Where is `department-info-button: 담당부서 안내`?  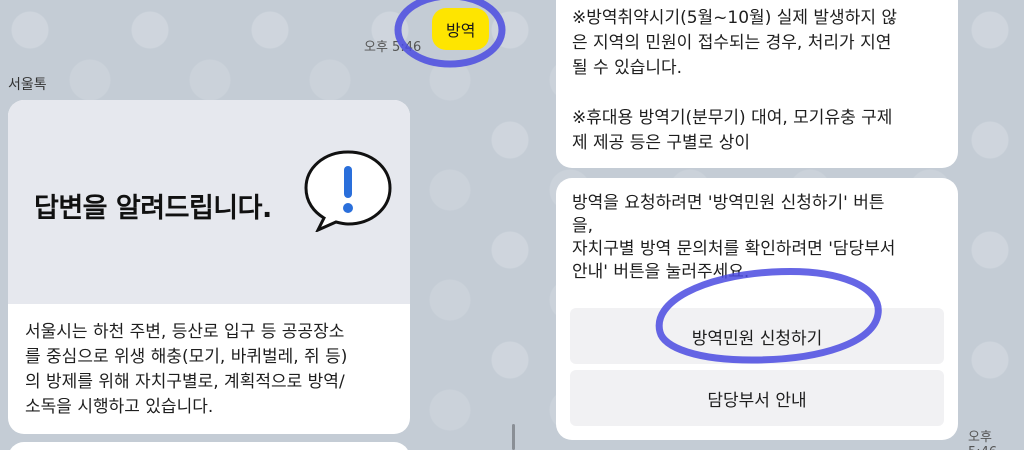
department-info-button: 담당부서 안내 is located at coordinates (757, 398).